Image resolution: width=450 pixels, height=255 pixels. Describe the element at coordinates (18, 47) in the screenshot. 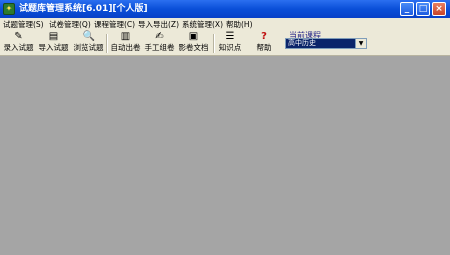

I see `enter-question-label: 录入试题` at that location.